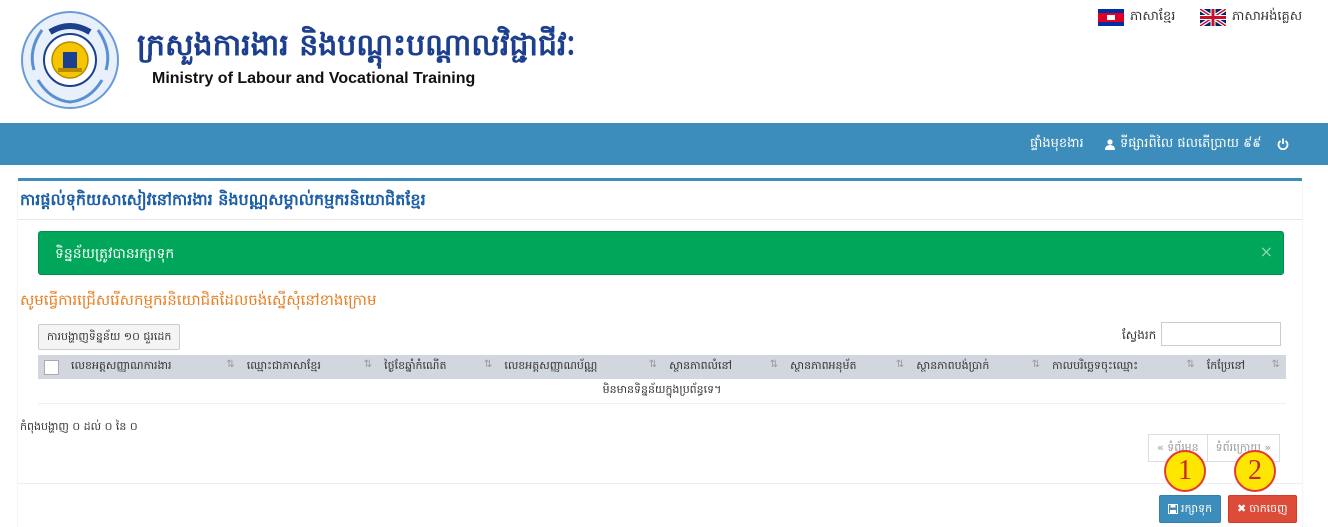  I want to click on save-button: រក្សាទុក, so click(1190, 509).